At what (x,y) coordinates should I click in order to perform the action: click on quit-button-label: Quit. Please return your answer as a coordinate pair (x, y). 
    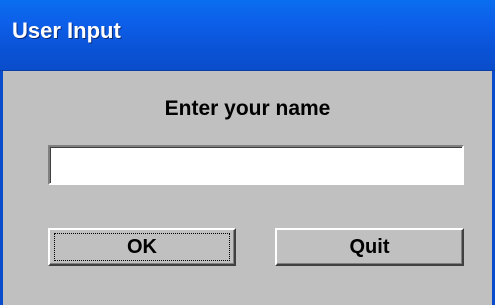
    Looking at the image, I should click on (369, 246).